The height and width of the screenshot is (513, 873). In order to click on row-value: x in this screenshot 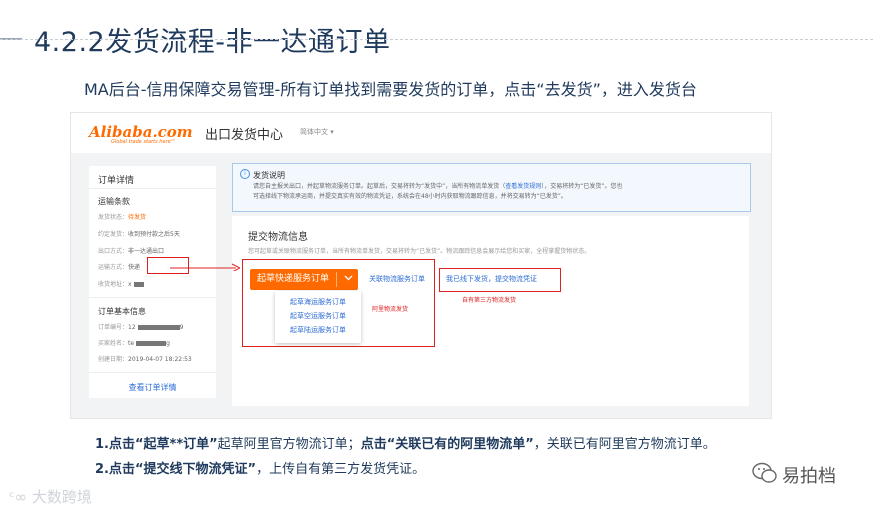, I will do `click(130, 284)`.